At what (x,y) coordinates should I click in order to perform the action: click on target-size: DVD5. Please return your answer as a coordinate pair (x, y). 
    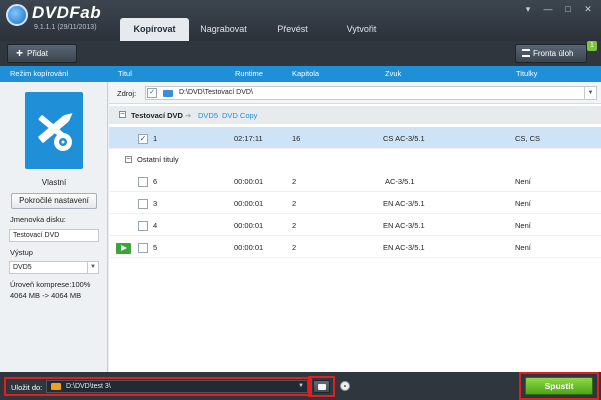
    Looking at the image, I should click on (208, 115).